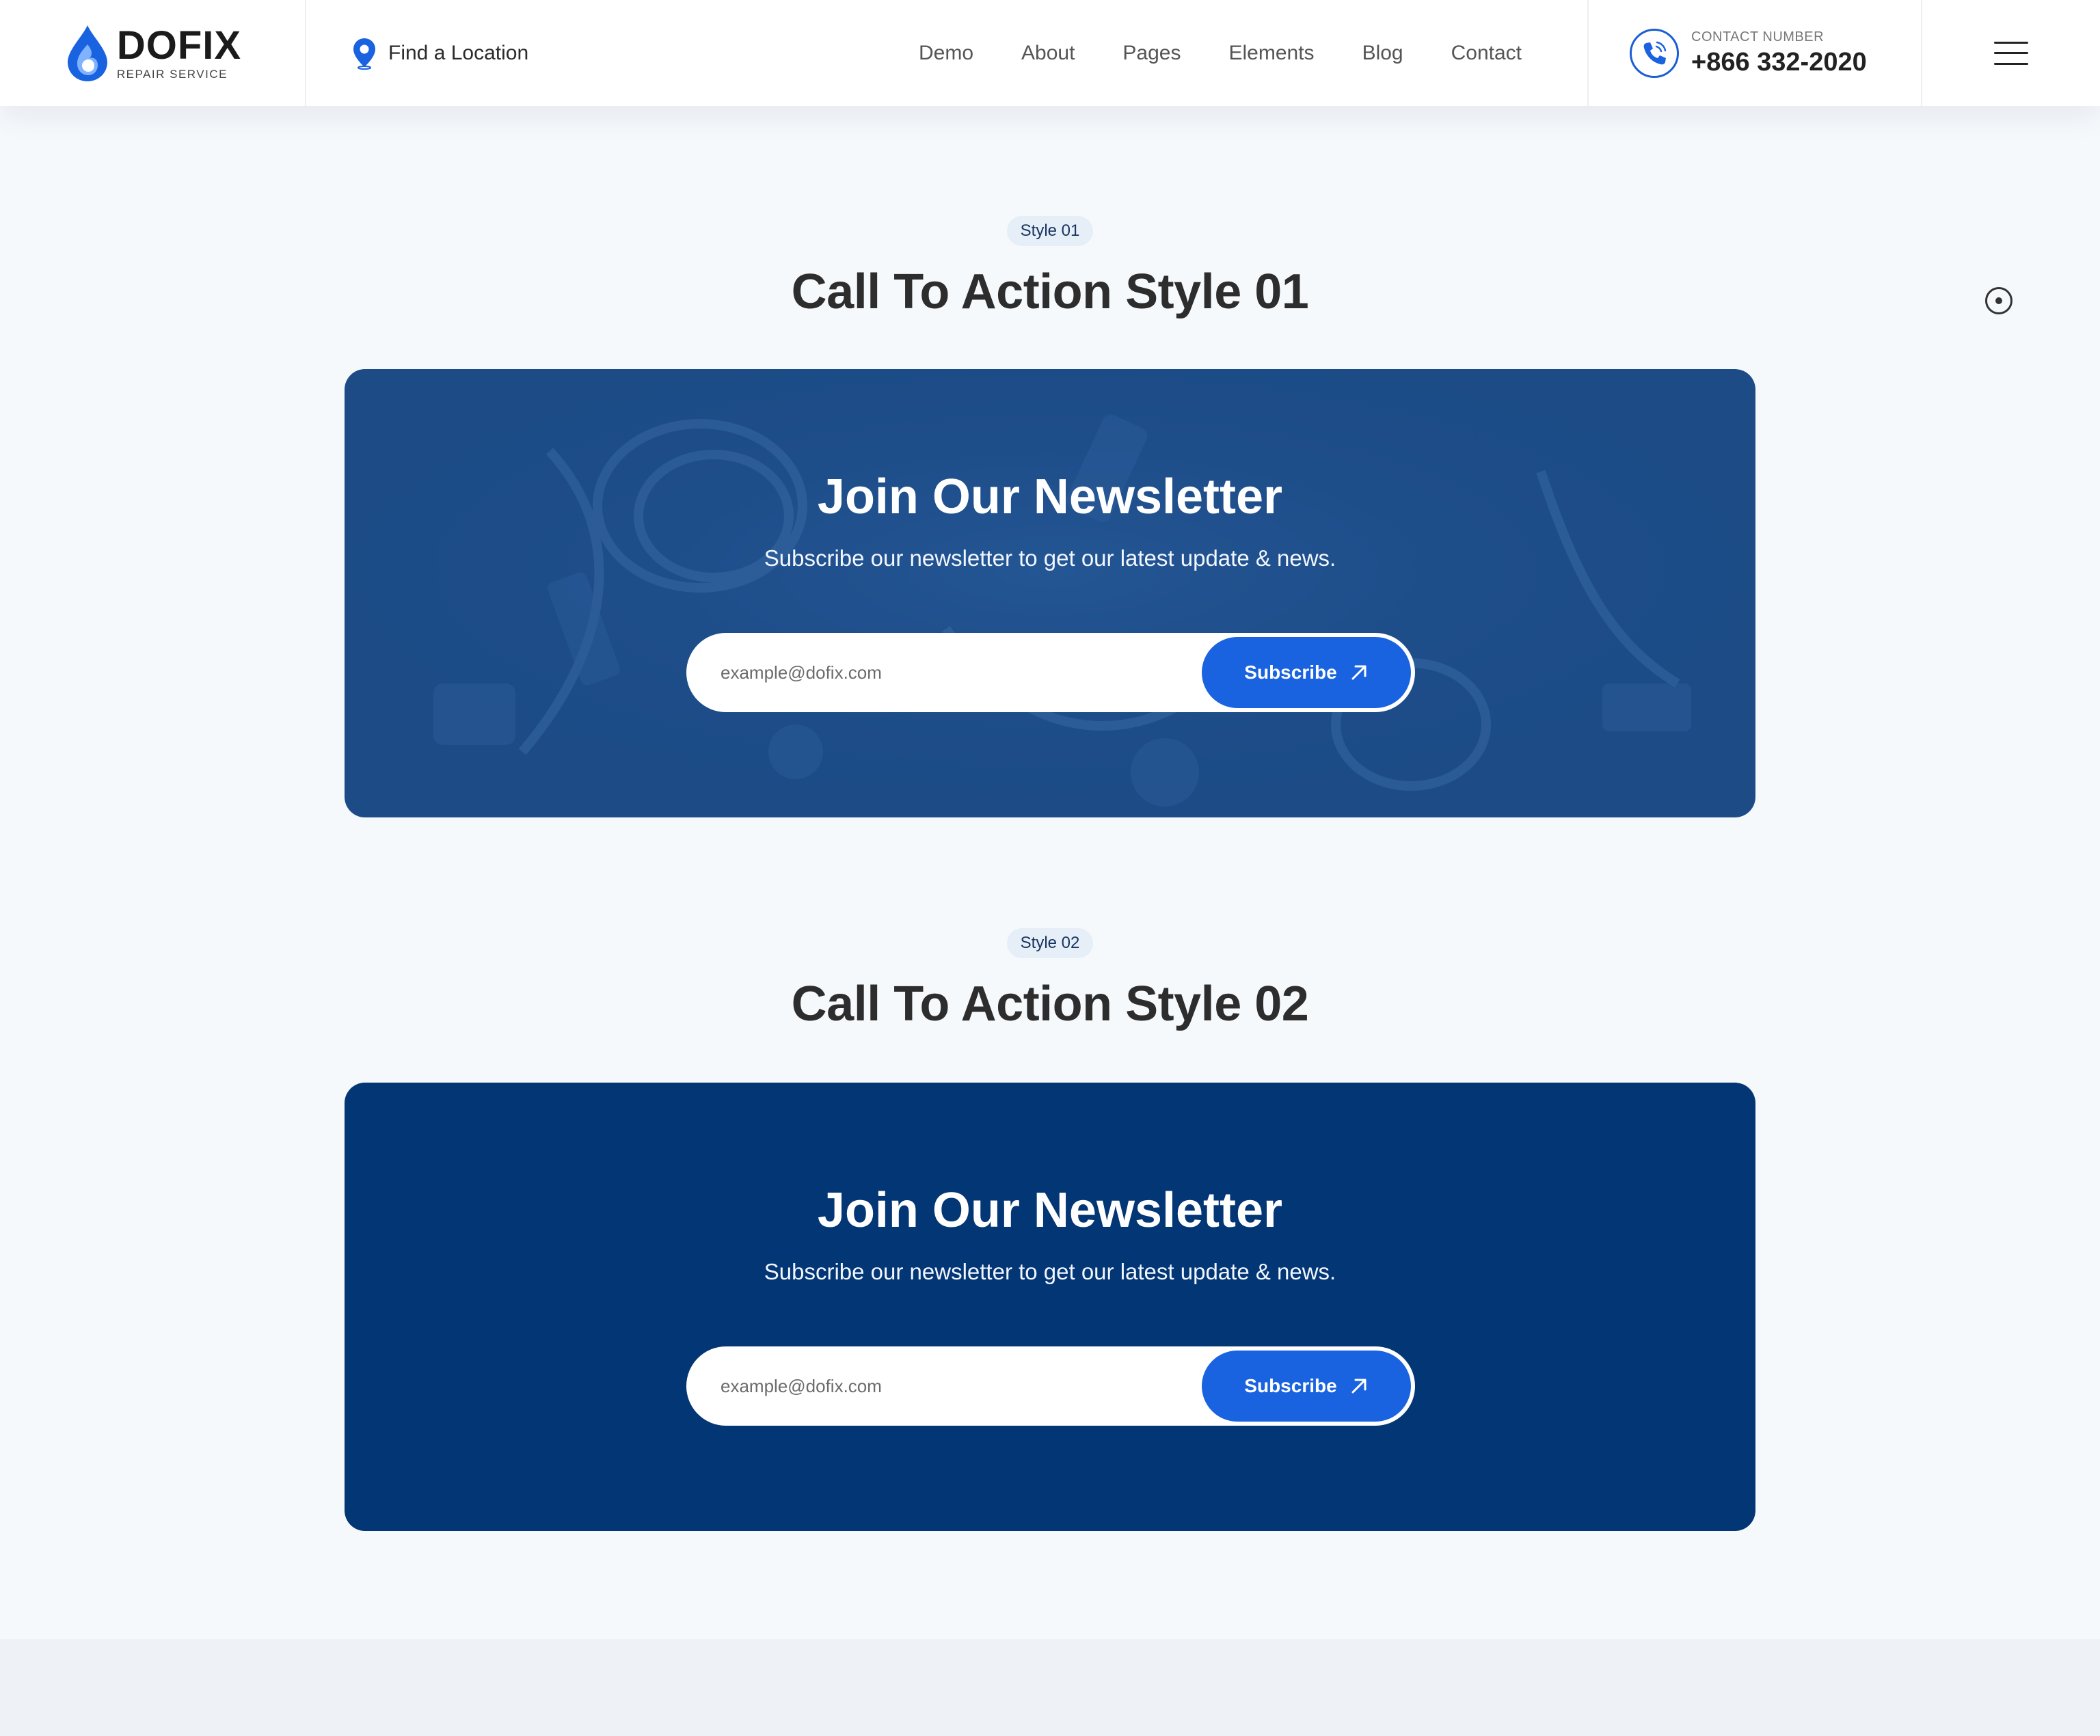 The image size is (2100, 1736). I want to click on map-pin-icon, so click(364, 54).